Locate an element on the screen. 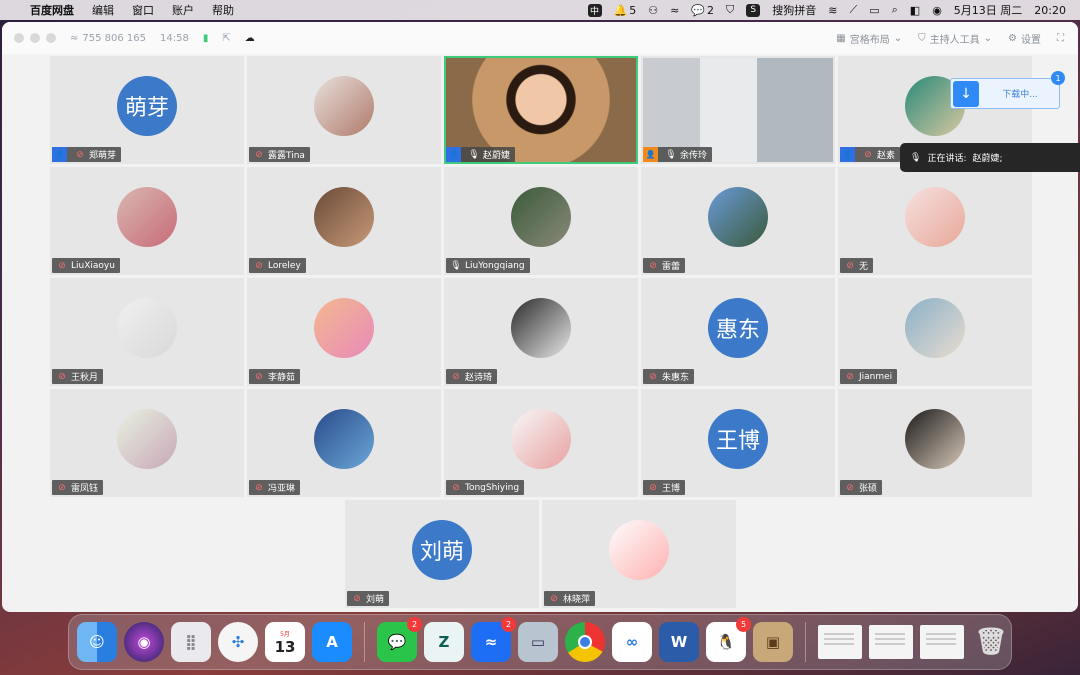 The width and height of the screenshot is (1080, 675). menubar-time: 20:20 is located at coordinates (1050, 10).